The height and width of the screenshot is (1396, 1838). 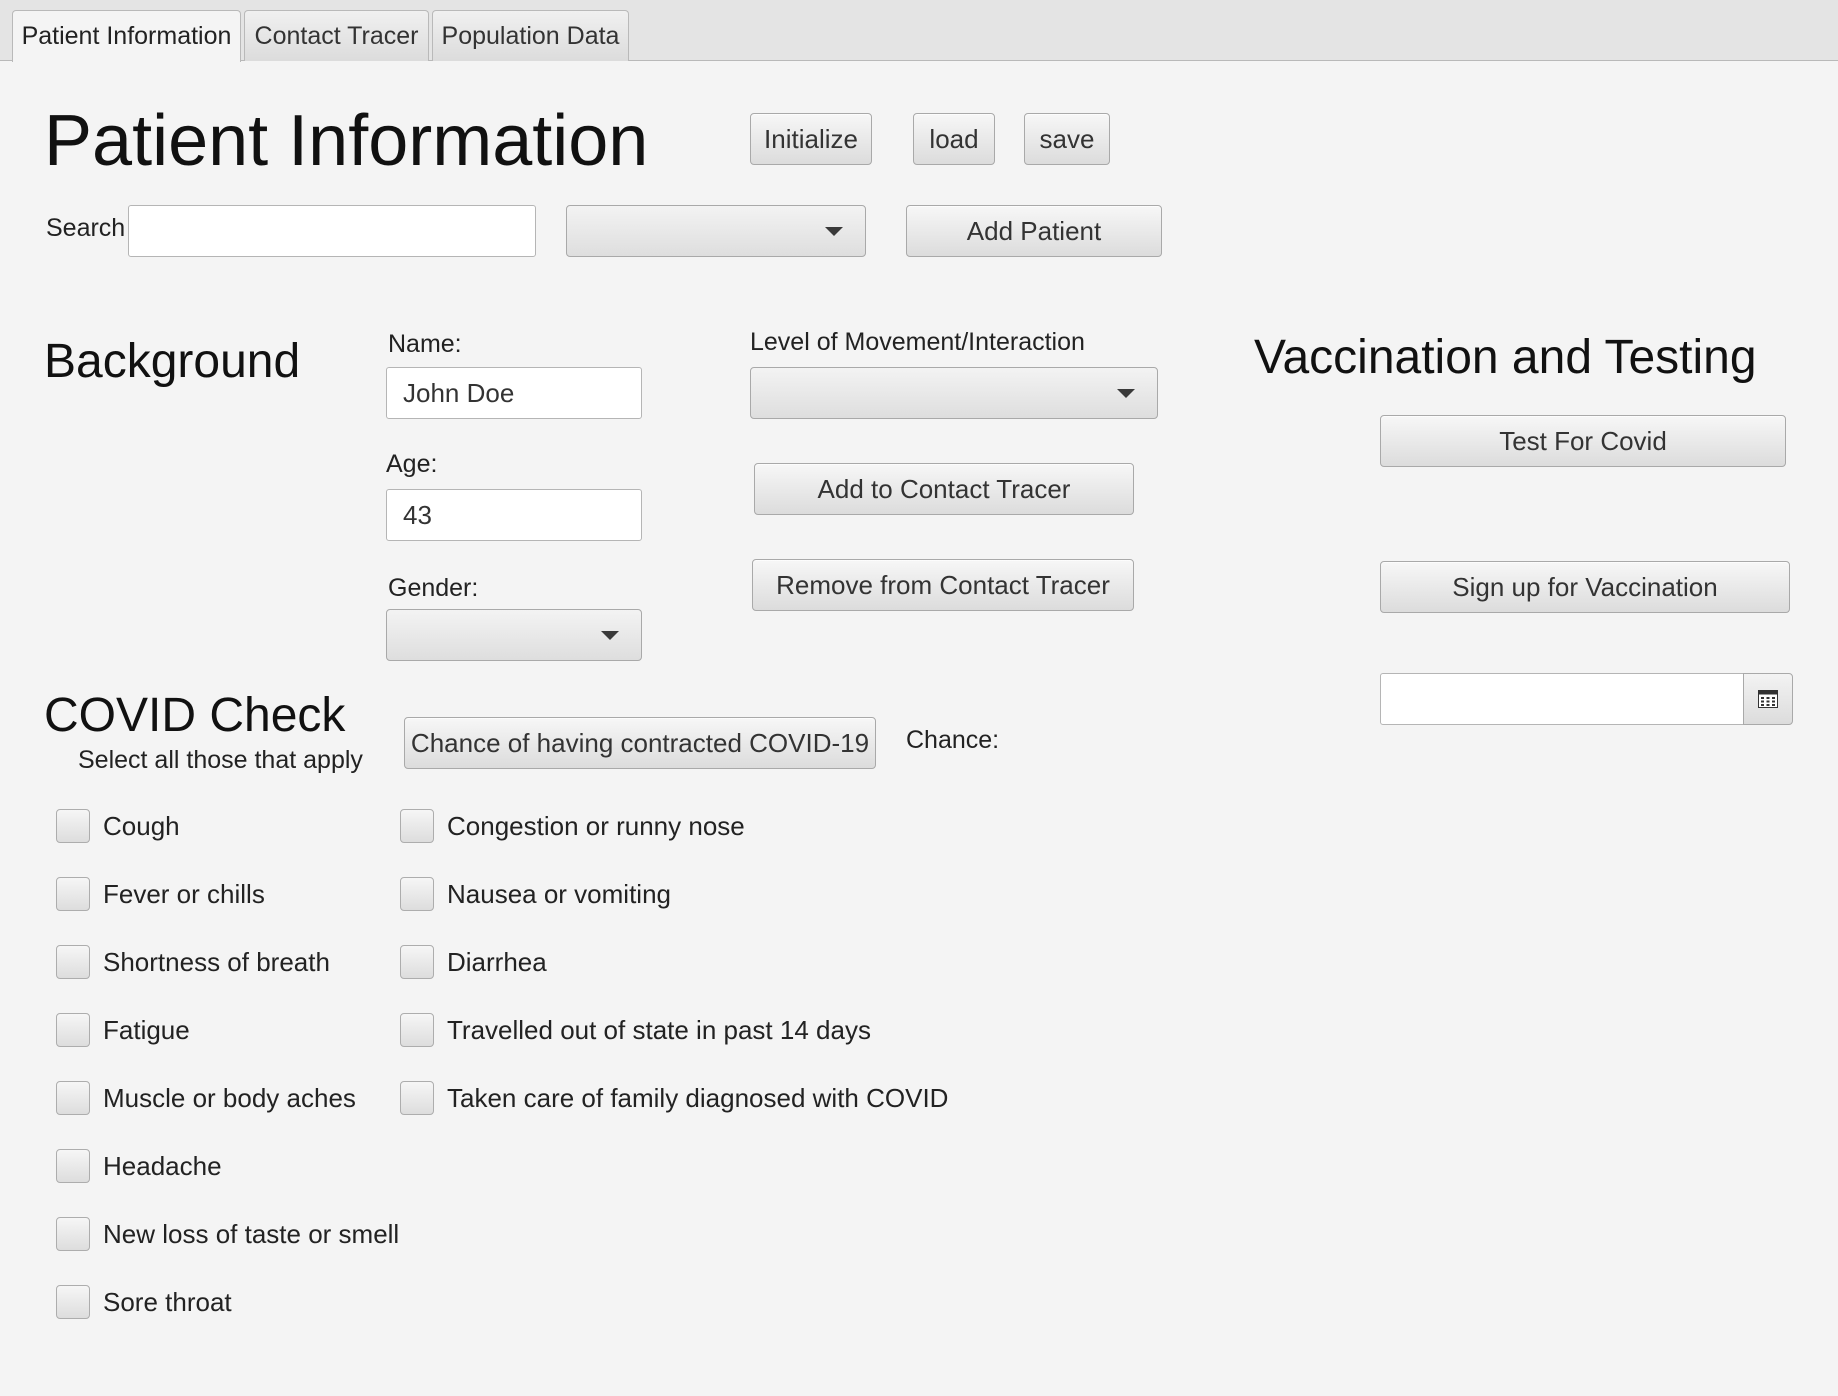 What do you see at coordinates (1505, 357) in the screenshot?
I see `vaccination-heading: Vaccination and Testing` at bounding box center [1505, 357].